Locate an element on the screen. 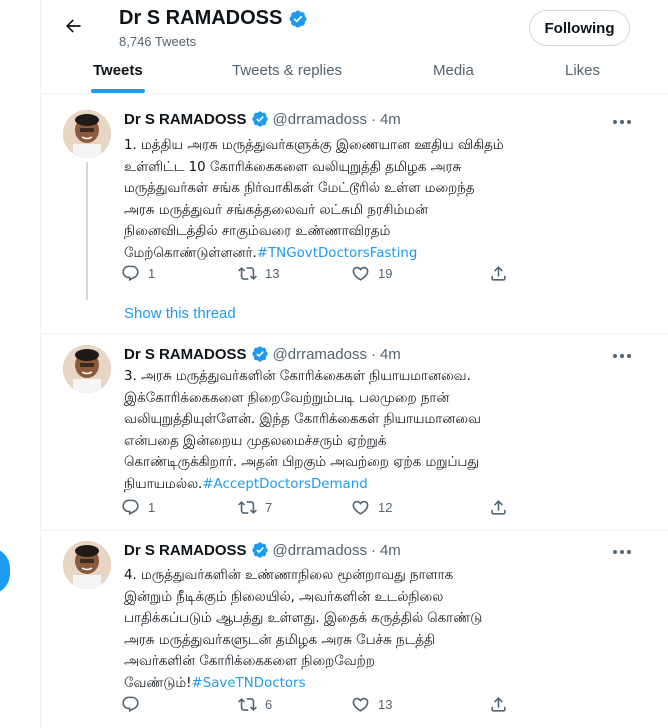 Image resolution: width=668 pixels, height=728 pixels. tweet-text-line: மேற்கொண்டுள்ளனர். is located at coordinates (190, 253).